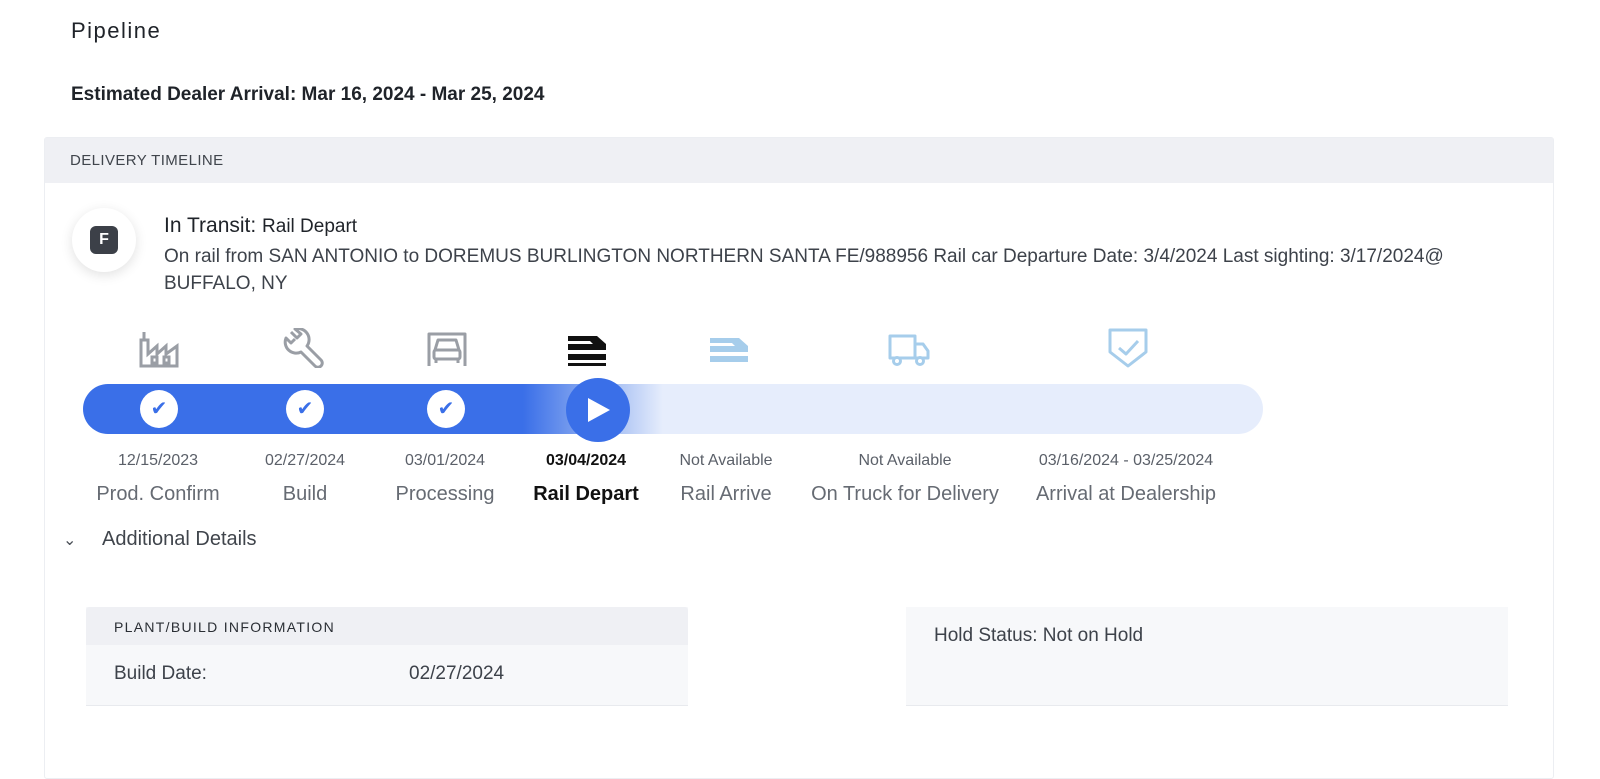 The width and height of the screenshot is (1600, 779). I want to click on step-label: On Truck for Delivery, so click(905, 494).